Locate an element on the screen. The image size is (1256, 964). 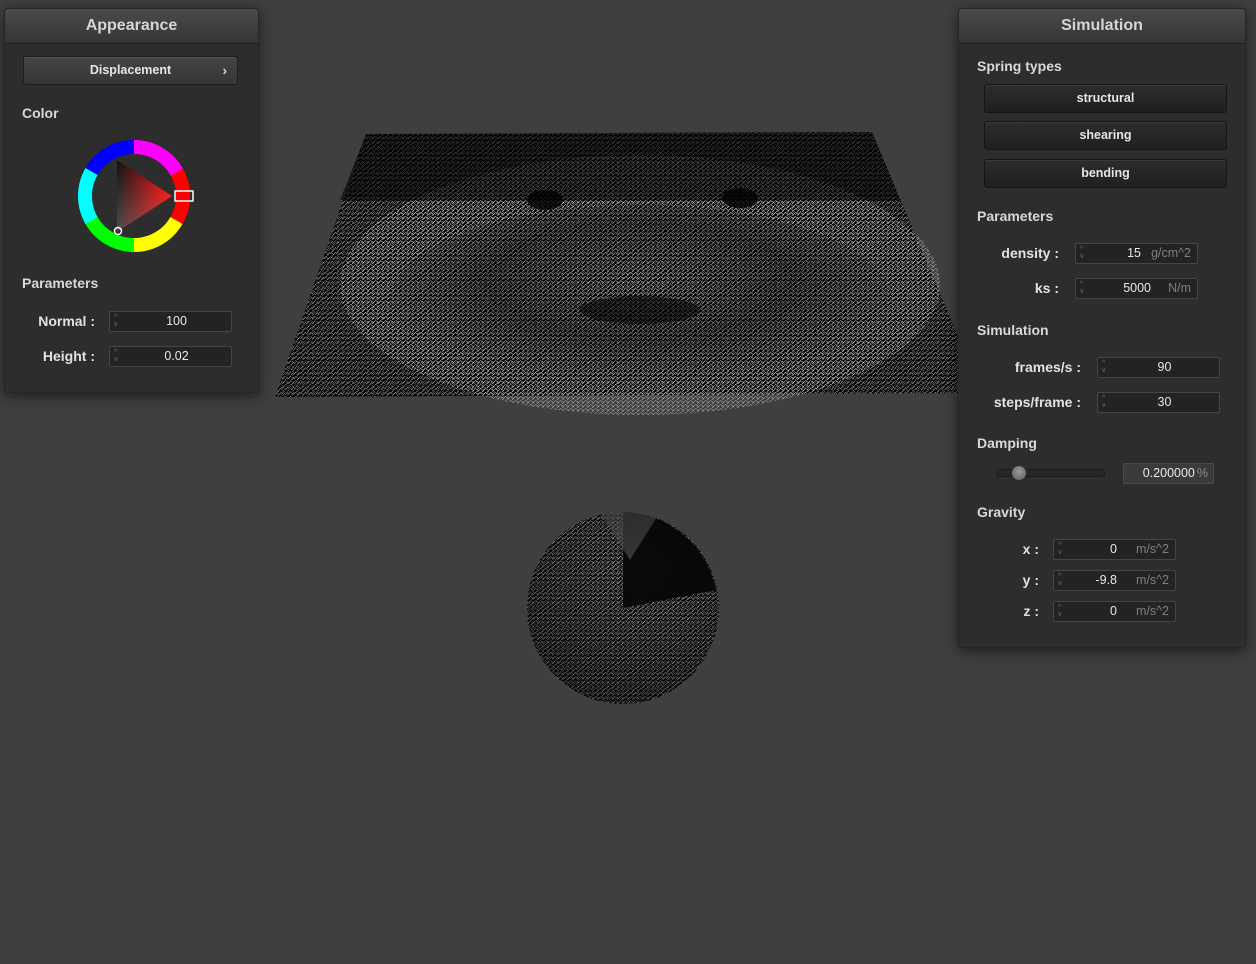
ks-value: 5000 is located at coordinates (1137, 288).